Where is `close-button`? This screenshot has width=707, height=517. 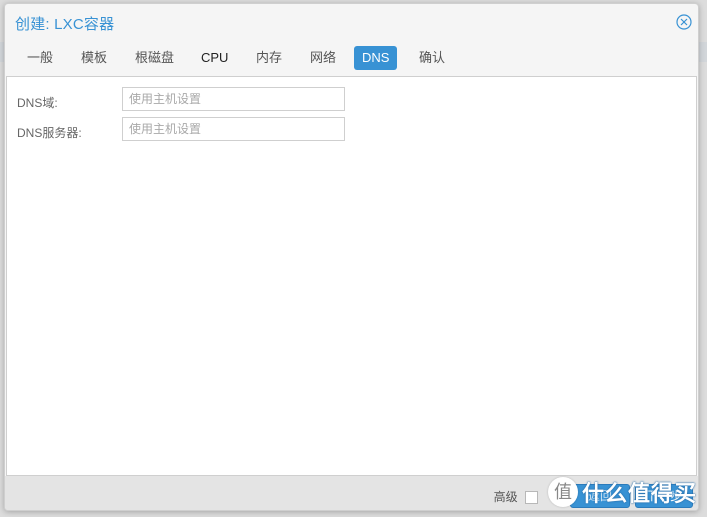 close-button is located at coordinates (684, 22).